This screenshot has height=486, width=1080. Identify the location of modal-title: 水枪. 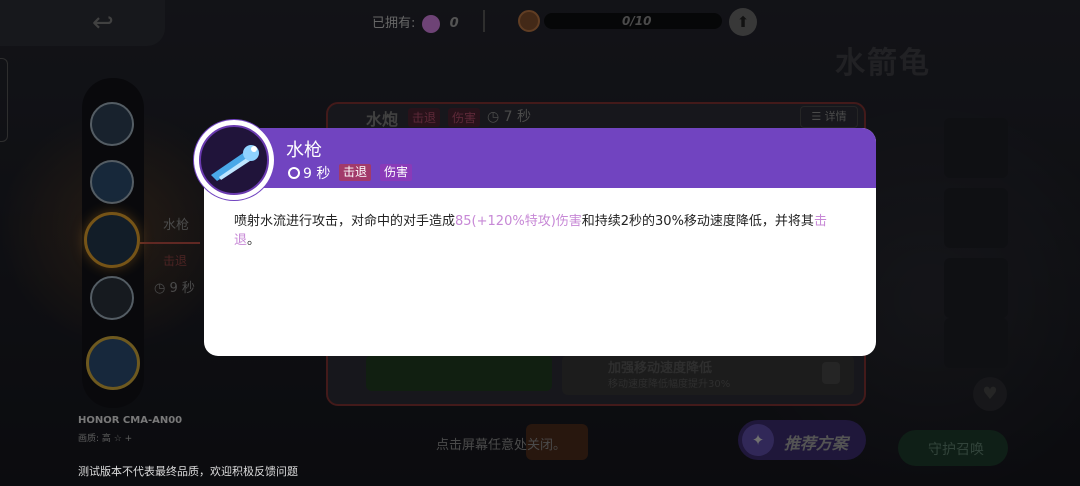
(304, 150).